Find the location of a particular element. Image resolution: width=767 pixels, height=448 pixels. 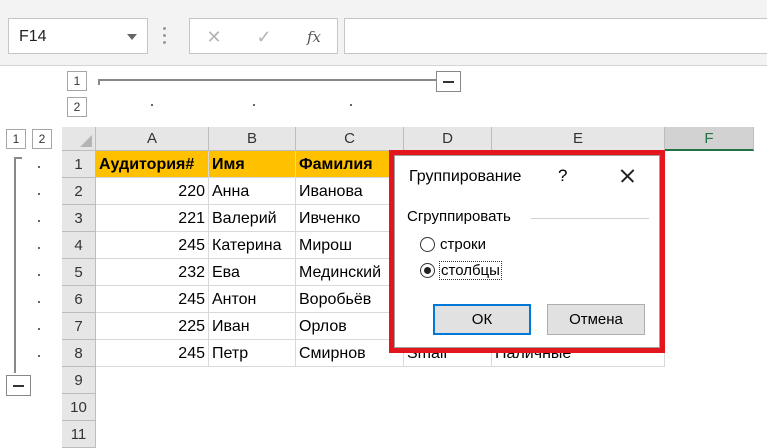

row-header: 10 is located at coordinates (79, 407).